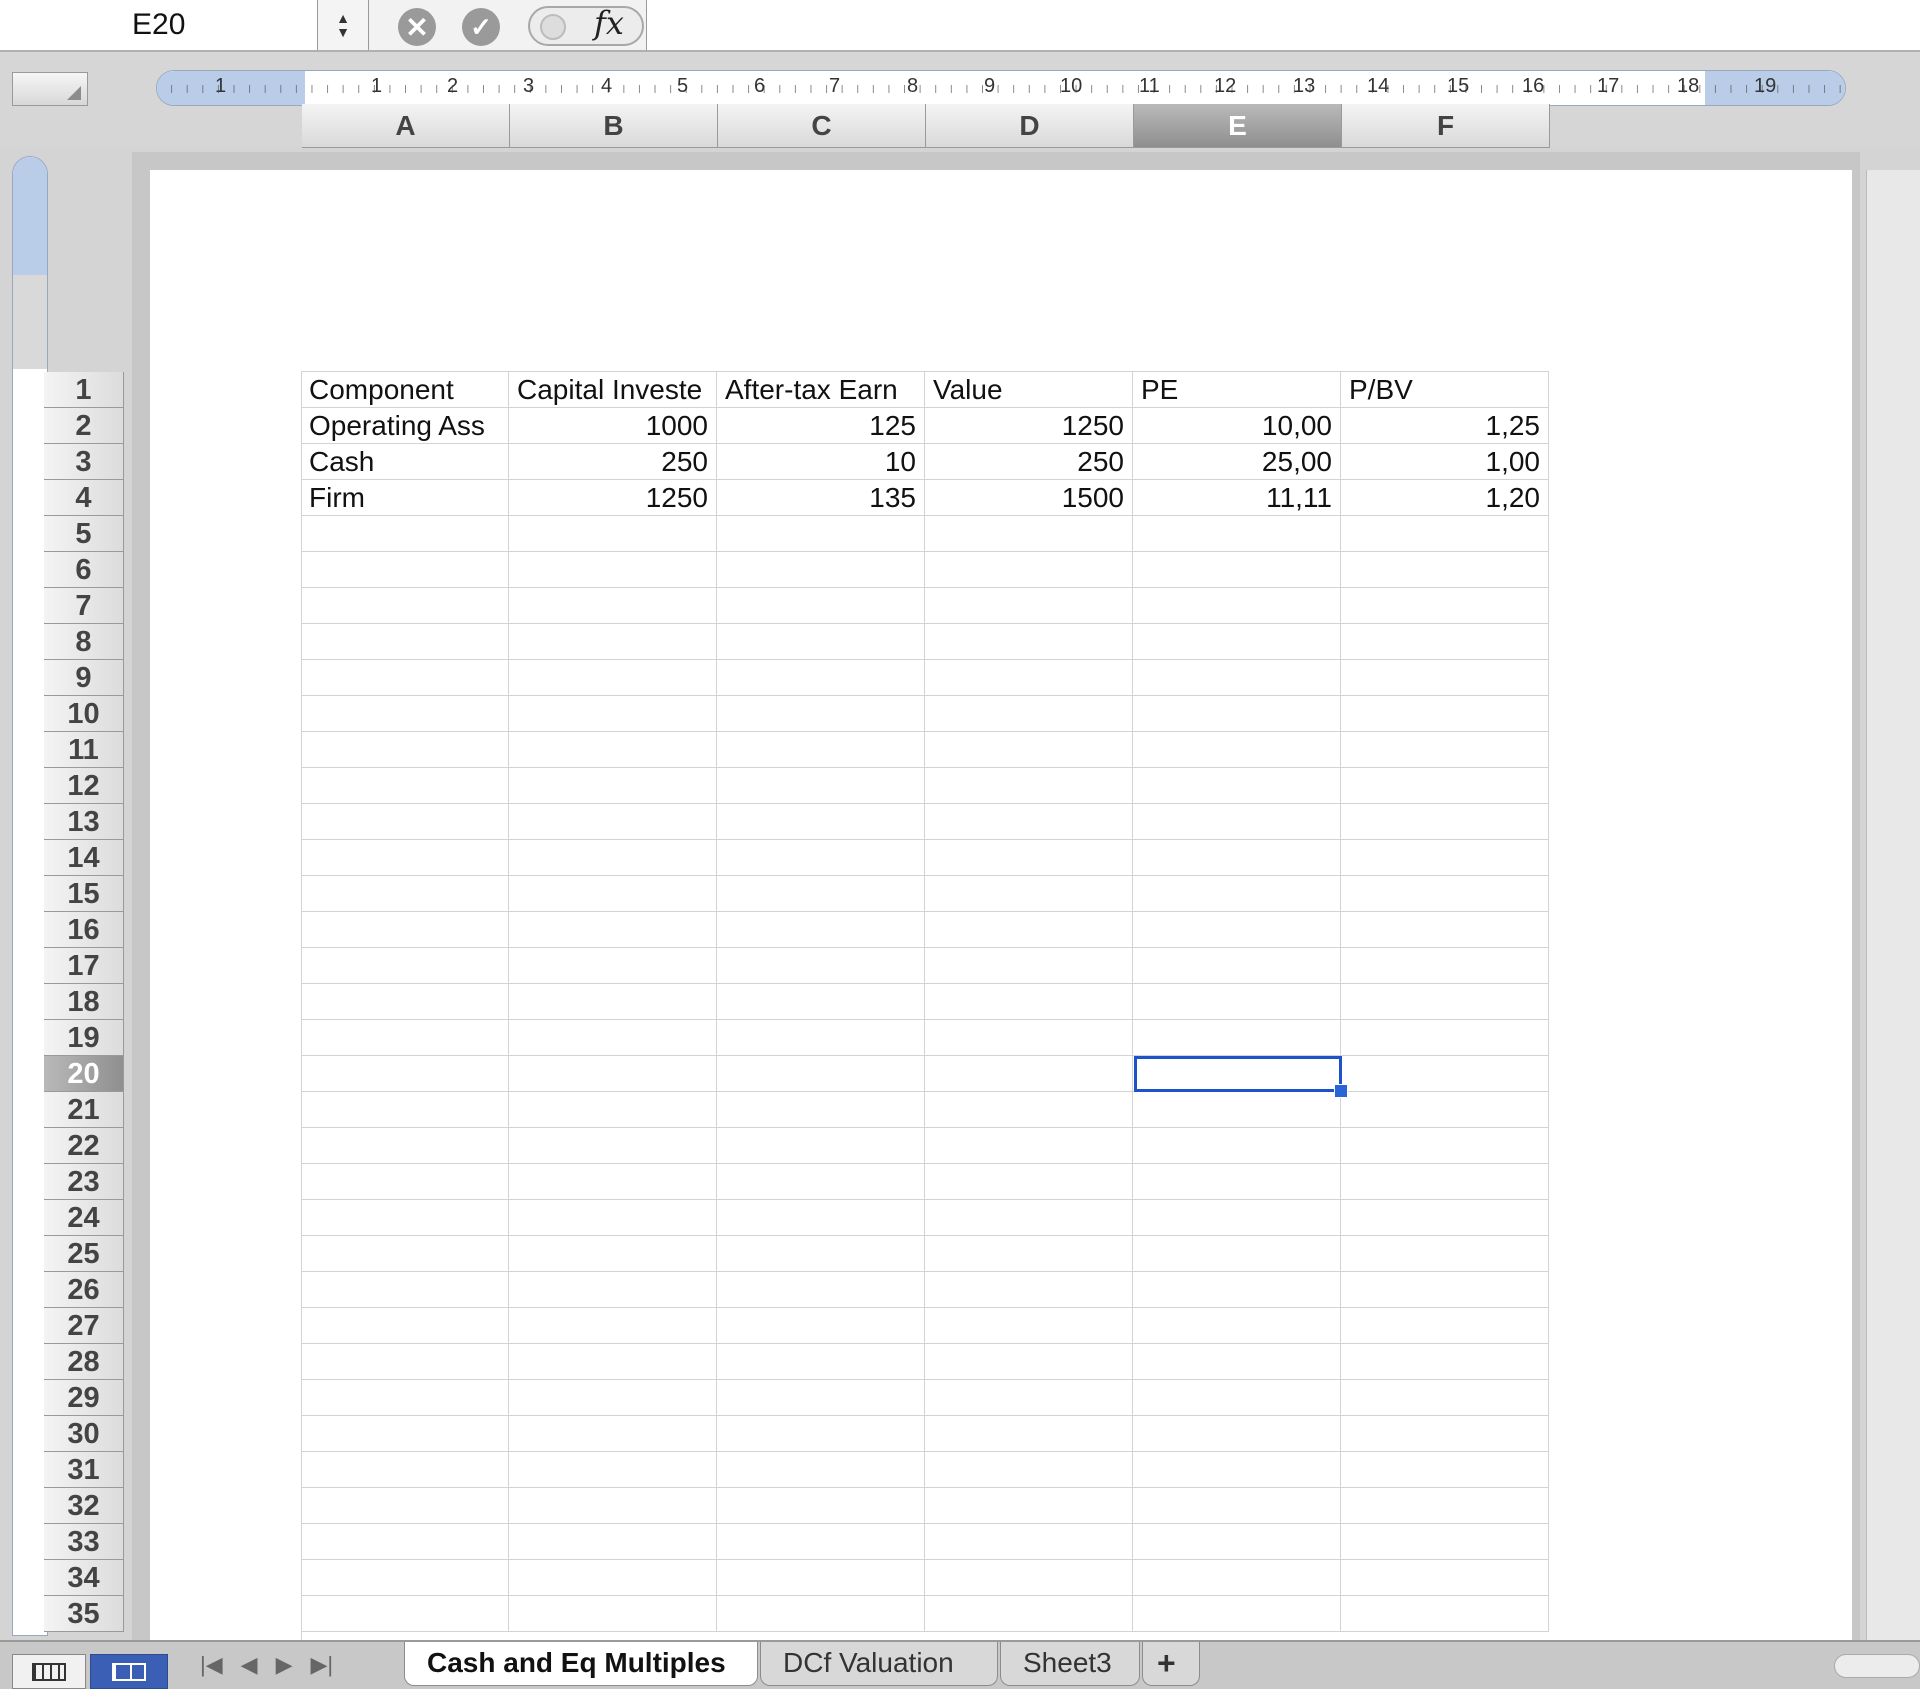  I want to click on cell-e18, so click(1237, 1002).